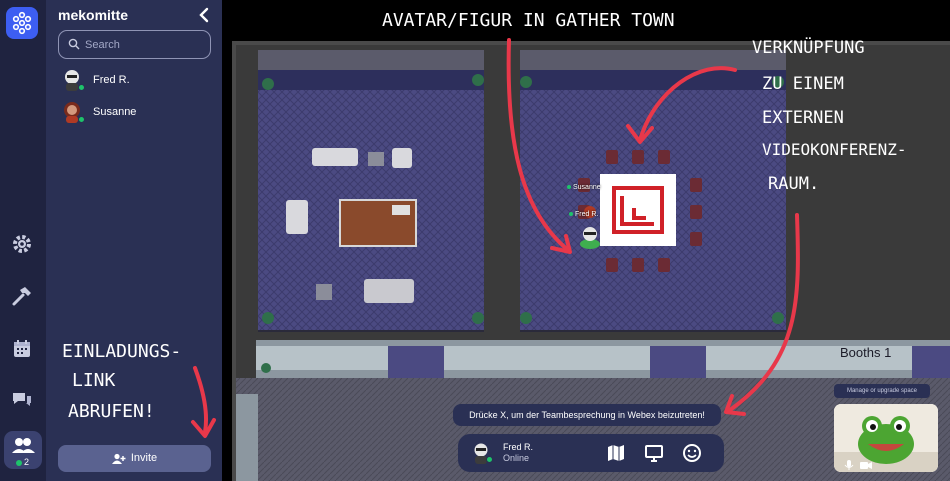  What do you see at coordinates (583, 214) in the screenshot?
I see `map-avatar-label: Fred R.` at bounding box center [583, 214].